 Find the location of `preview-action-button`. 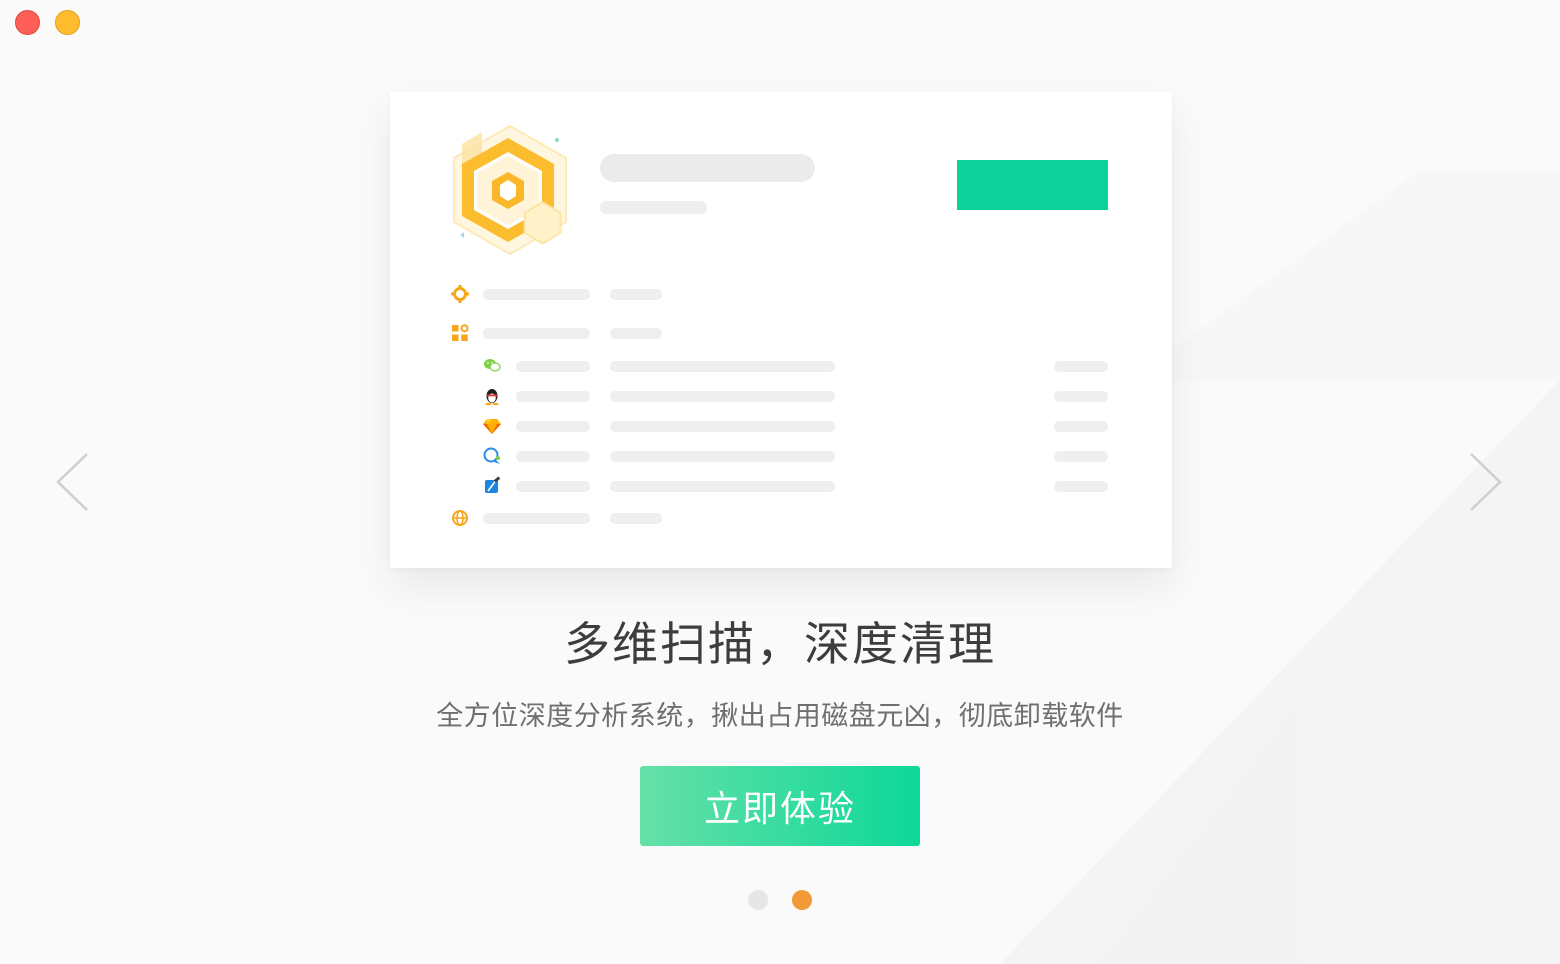

preview-action-button is located at coordinates (1032, 185).